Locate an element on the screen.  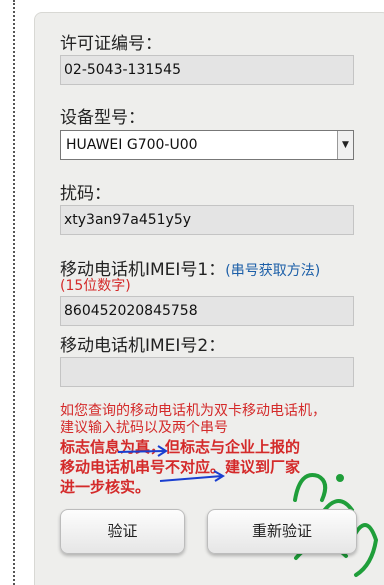
reset-button: 重新验证 is located at coordinates (282, 531).